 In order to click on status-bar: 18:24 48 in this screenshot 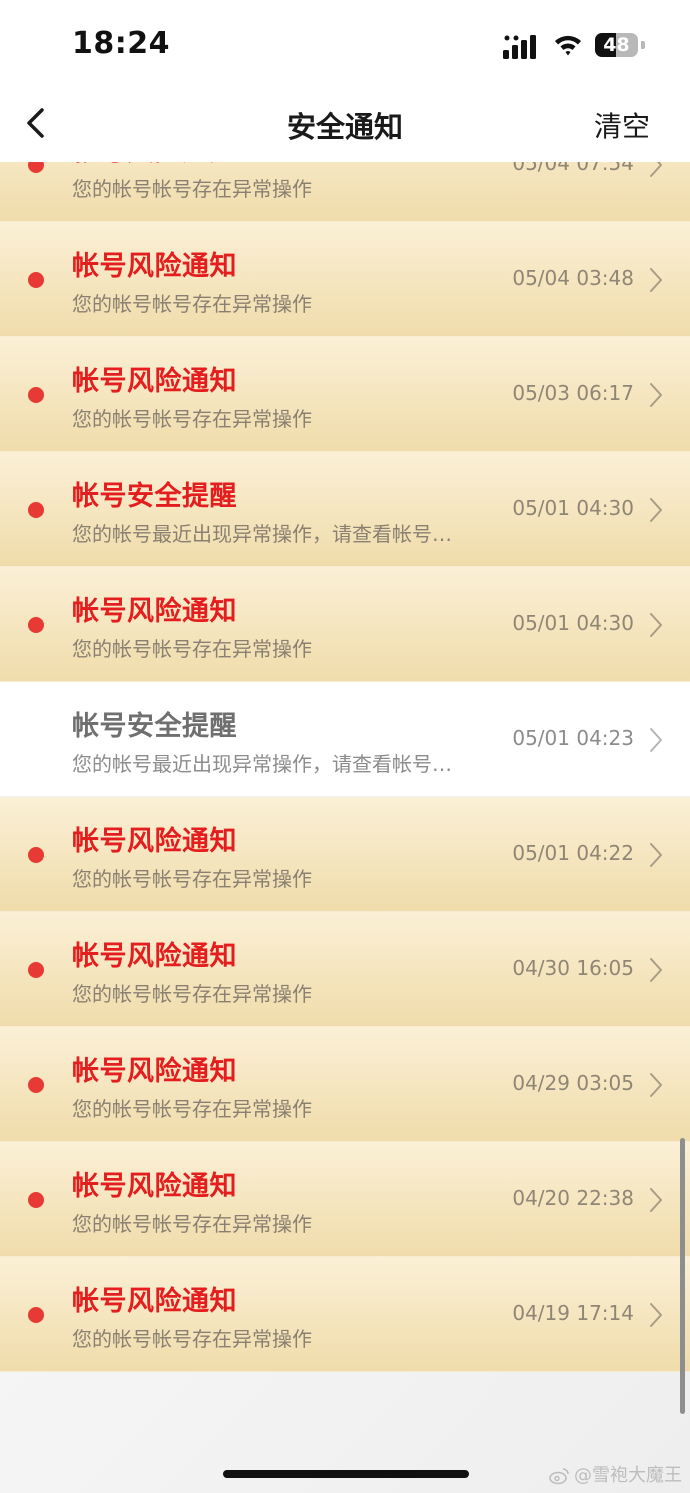, I will do `click(345, 45)`.